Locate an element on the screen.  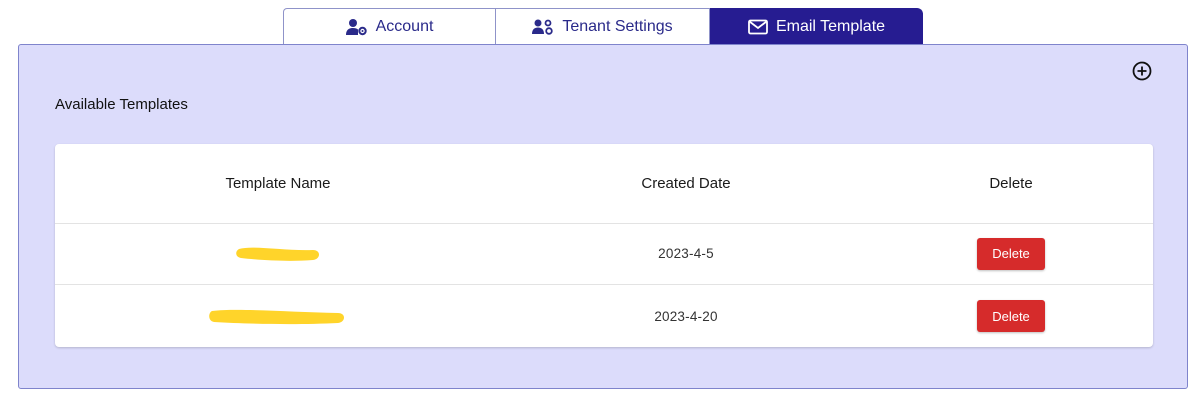
tab-tenant-settings: Tenant Settings is located at coordinates (603, 26).